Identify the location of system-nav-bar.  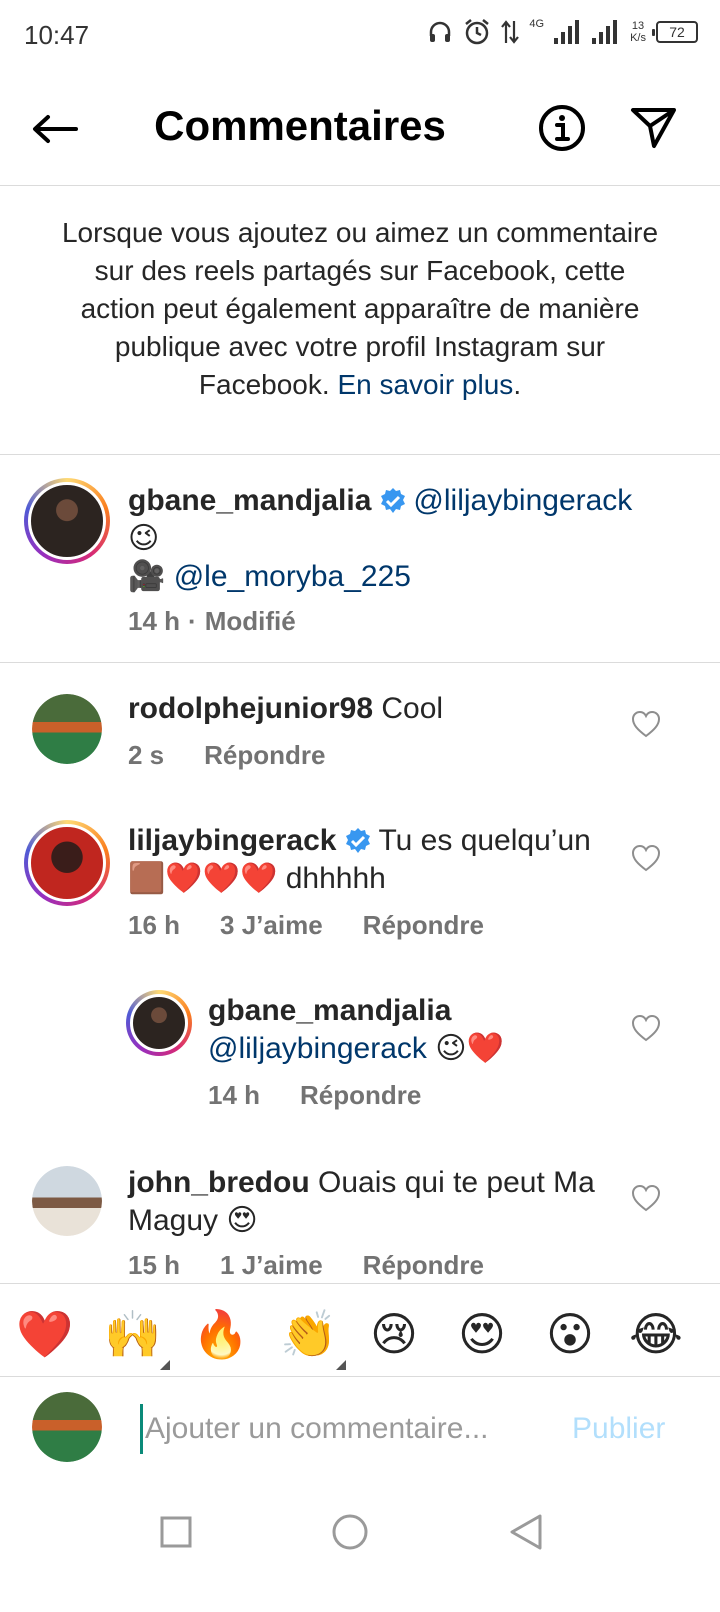
(360, 1545).